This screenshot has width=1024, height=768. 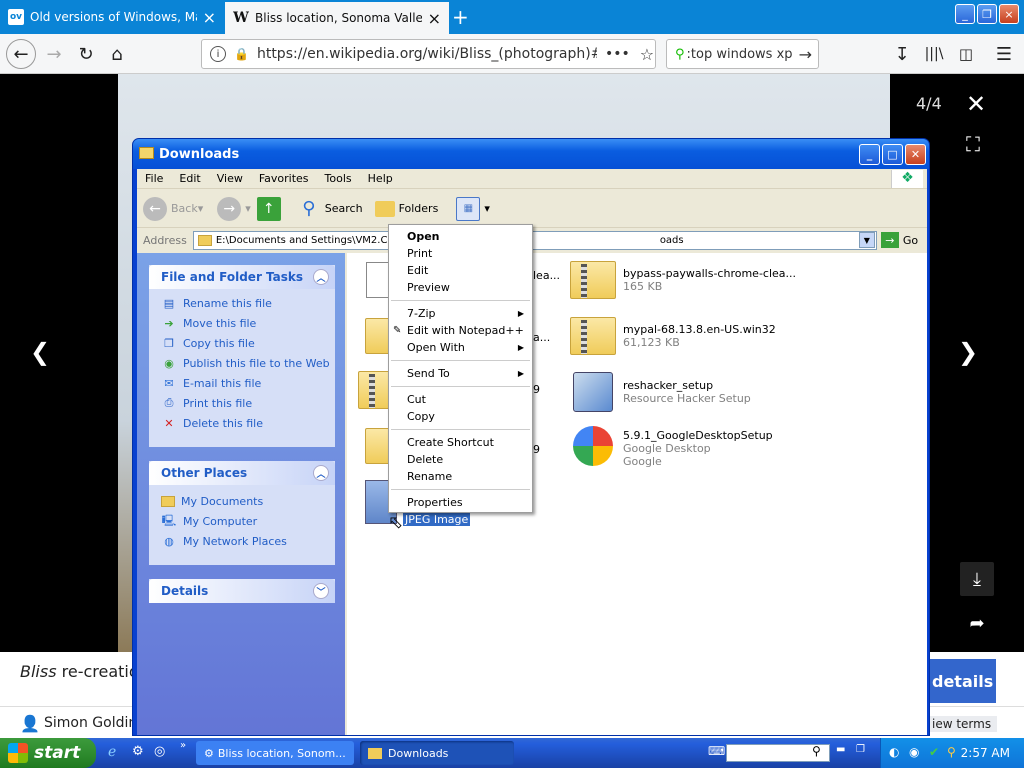 I want to click on tray-icon: ✔, so click(x=934, y=752).